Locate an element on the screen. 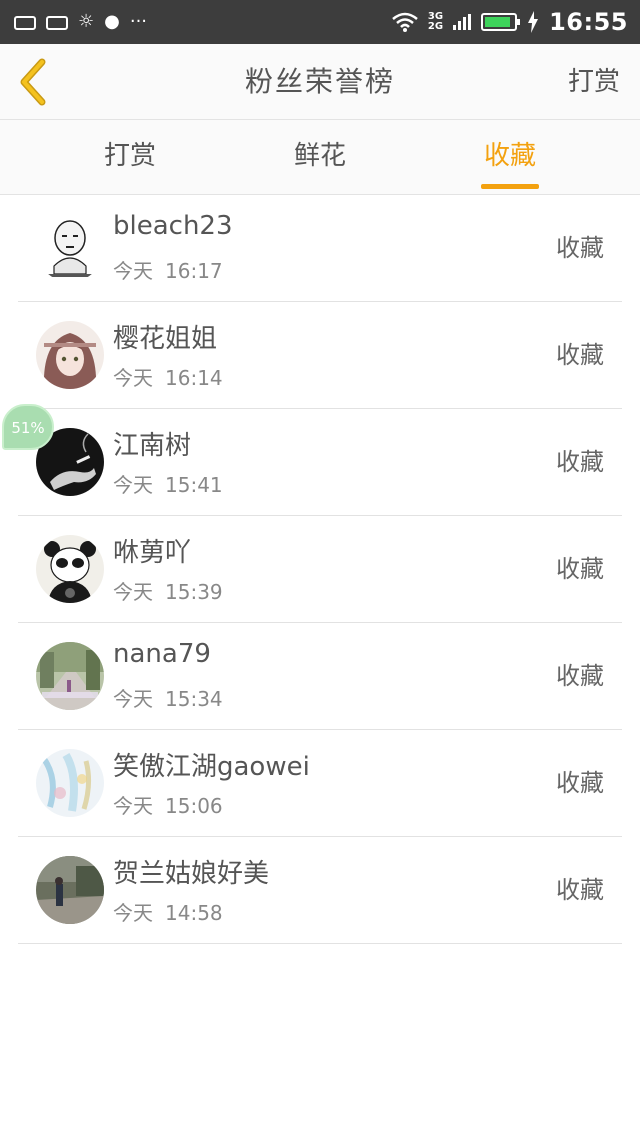  more-icon: ··· is located at coordinates (138, 21).